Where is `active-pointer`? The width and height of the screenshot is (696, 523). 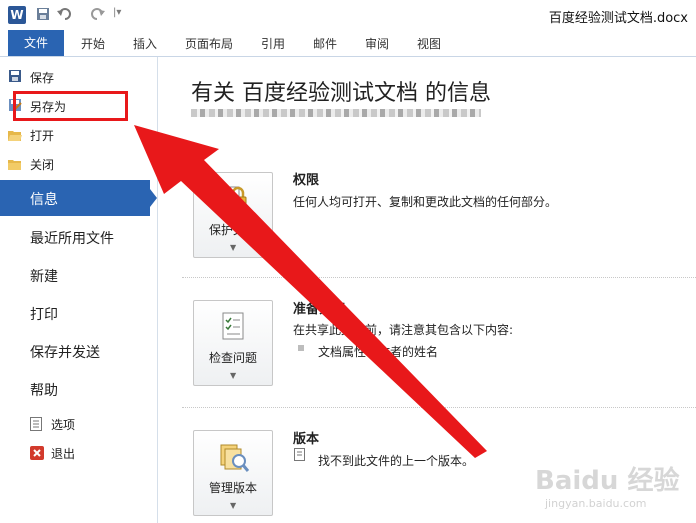 active-pointer is located at coordinates (153, 198).